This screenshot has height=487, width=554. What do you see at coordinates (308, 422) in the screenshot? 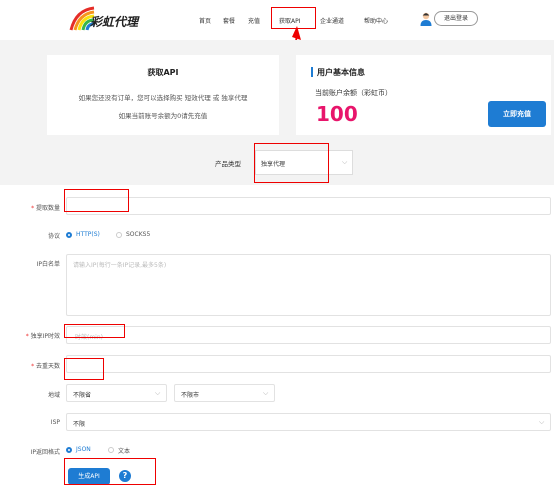
I see `isp-select: 不限 ⌵` at bounding box center [308, 422].